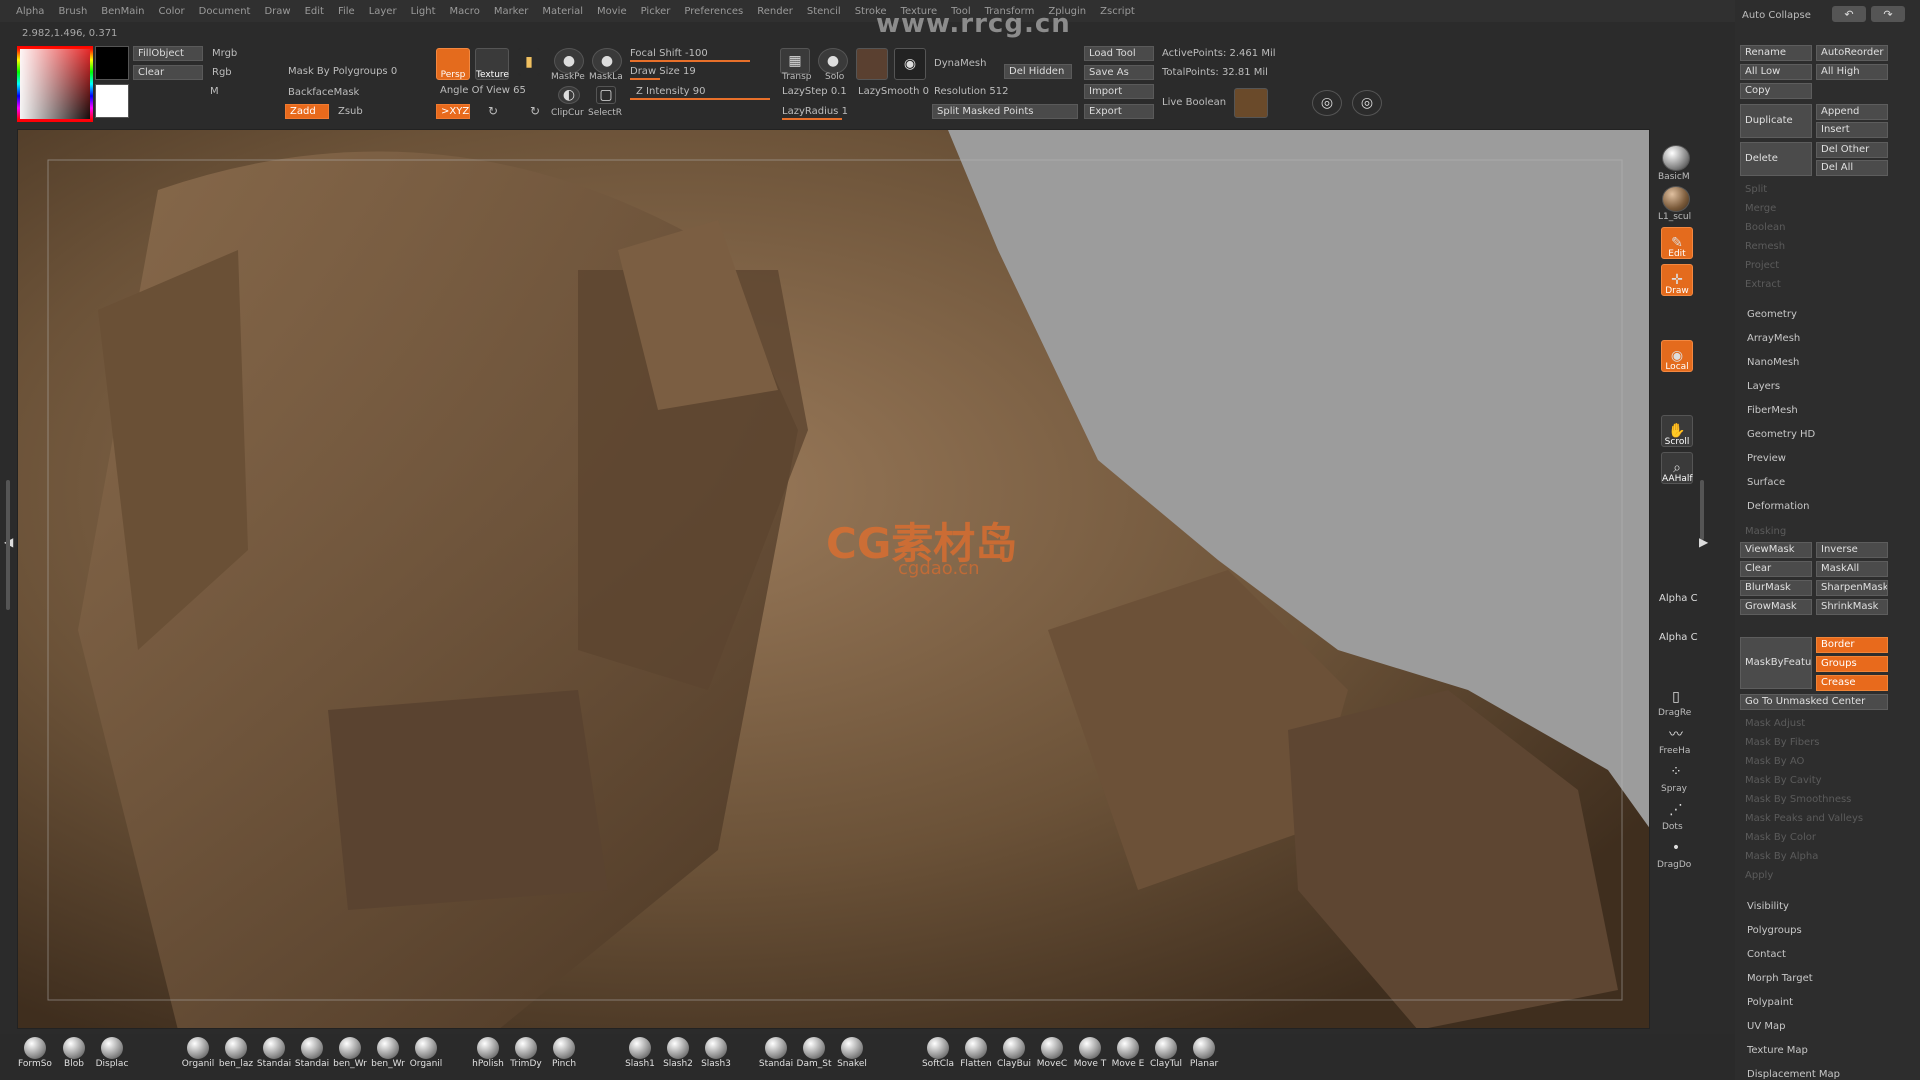  I want to click on border-toggle: Border, so click(1852, 645).